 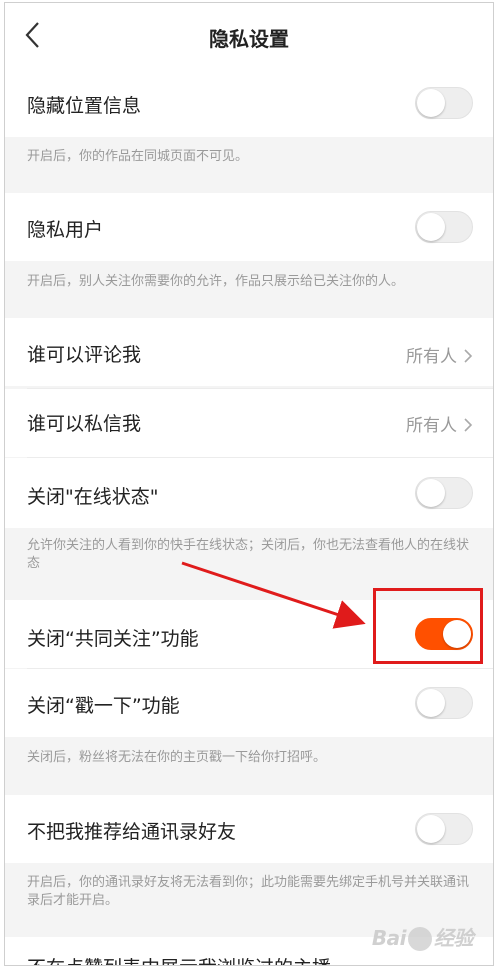 I want to click on annotation-highlight-box, so click(x=428, y=626).